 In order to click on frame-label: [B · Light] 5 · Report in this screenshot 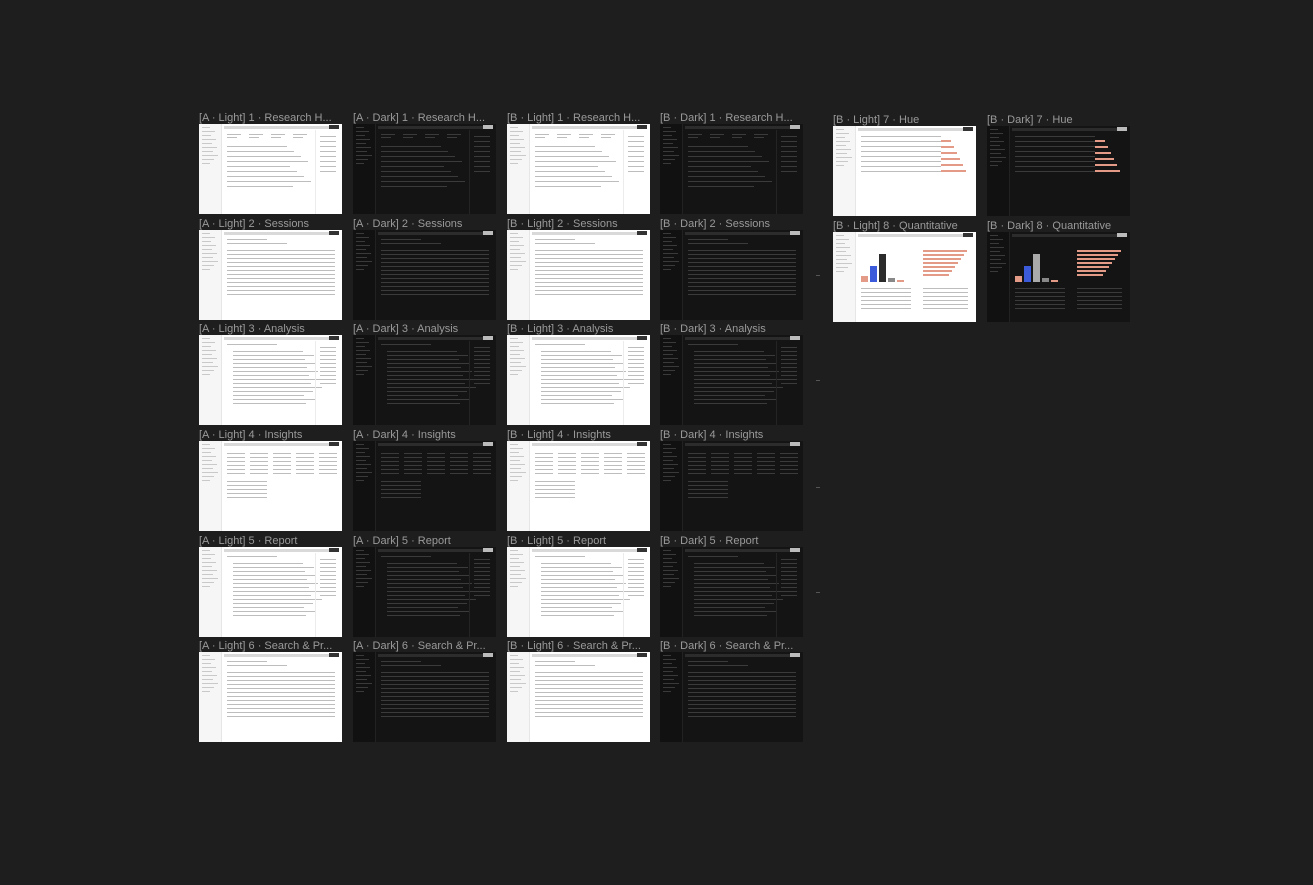, I will do `click(579, 541)`.